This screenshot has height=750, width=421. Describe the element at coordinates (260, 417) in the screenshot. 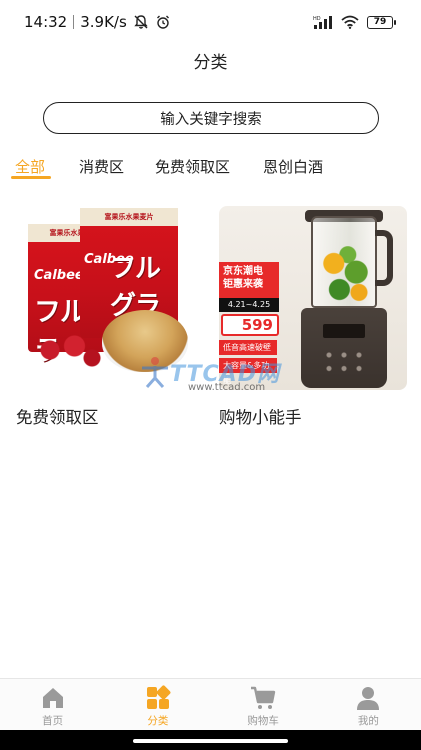

I see `card-label: 购物小能手` at that location.